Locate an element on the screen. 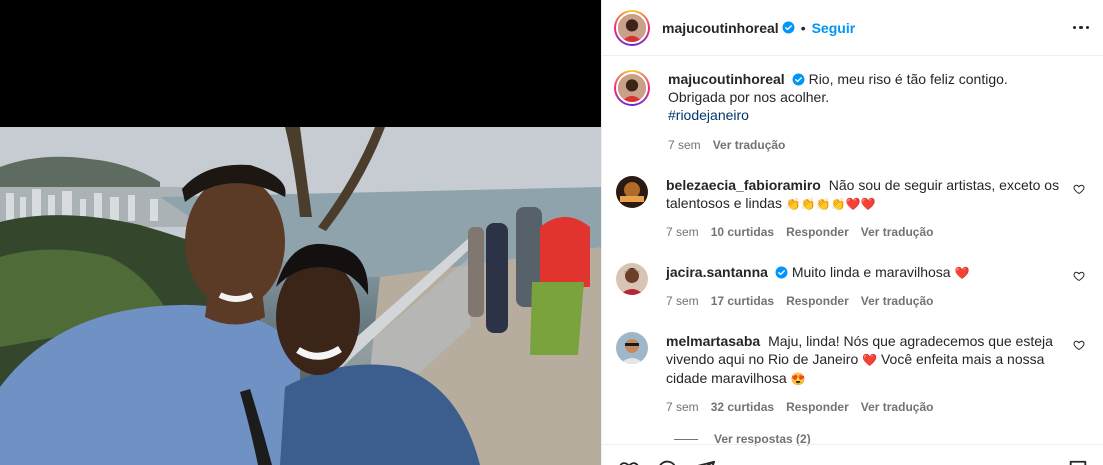 The height and width of the screenshot is (465, 1103). comment-likes: 10 curtidas is located at coordinates (742, 232).